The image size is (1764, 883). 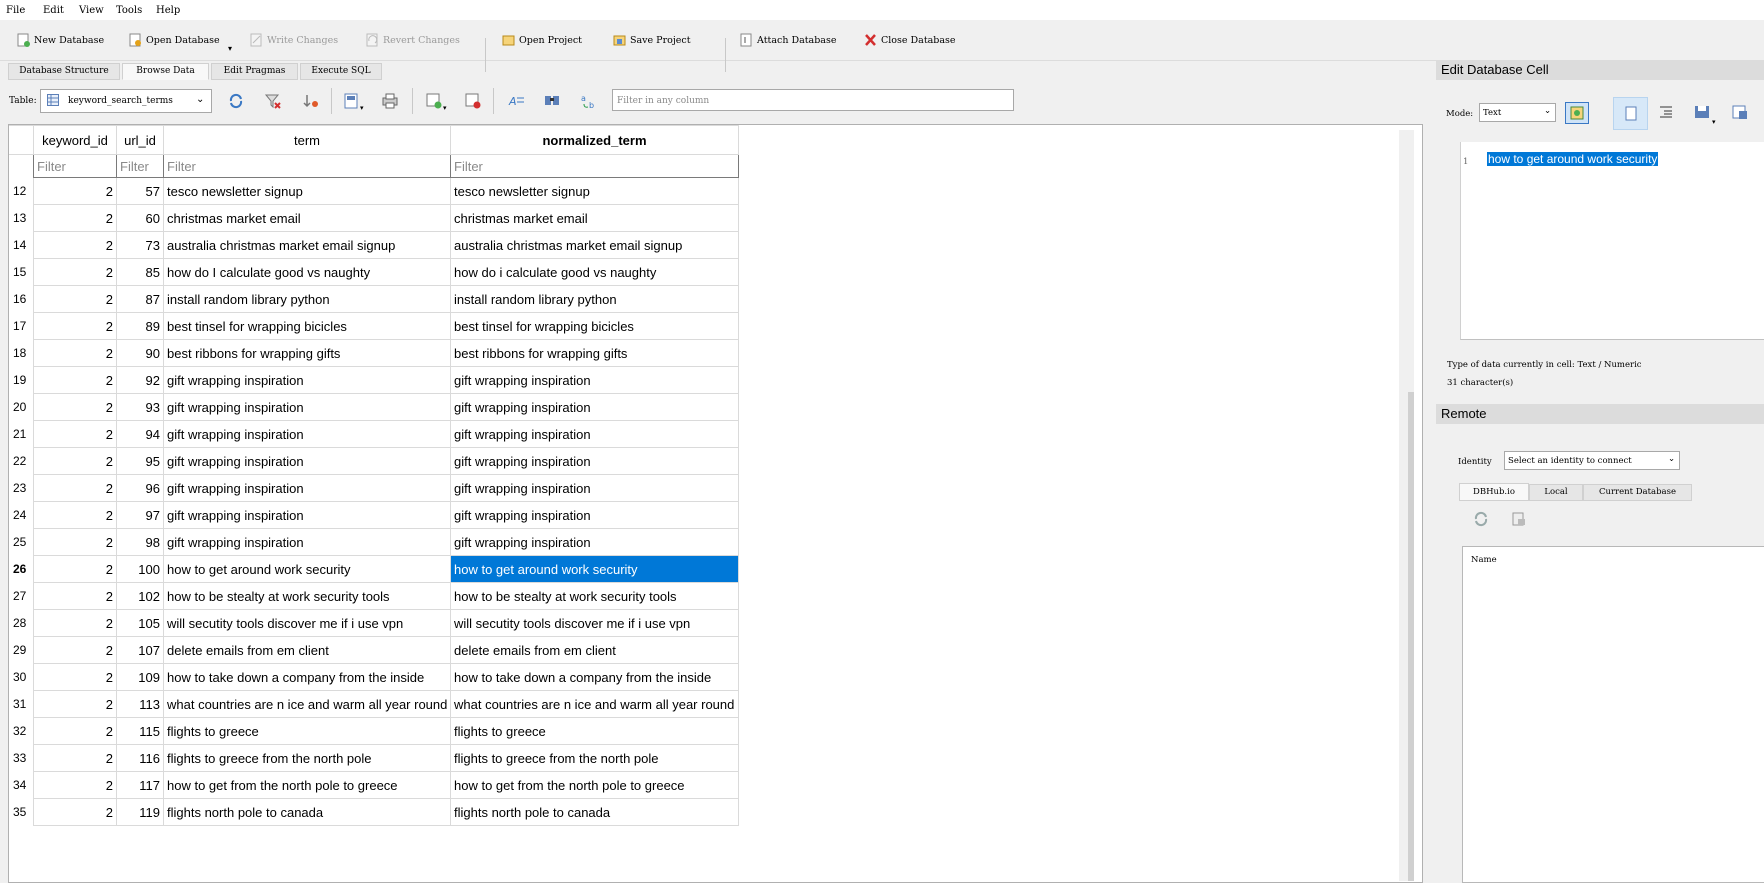 What do you see at coordinates (21, 758) in the screenshot?
I see `row-number: 33` at bounding box center [21, 758].